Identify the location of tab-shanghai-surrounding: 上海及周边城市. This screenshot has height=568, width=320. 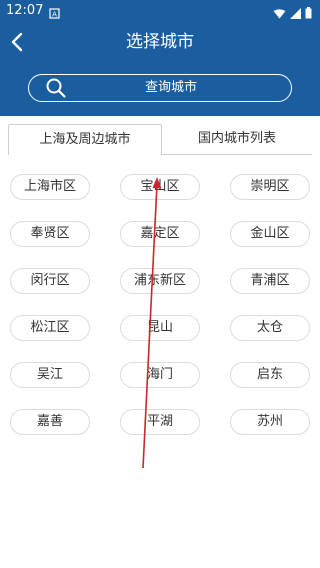
(85, 139).